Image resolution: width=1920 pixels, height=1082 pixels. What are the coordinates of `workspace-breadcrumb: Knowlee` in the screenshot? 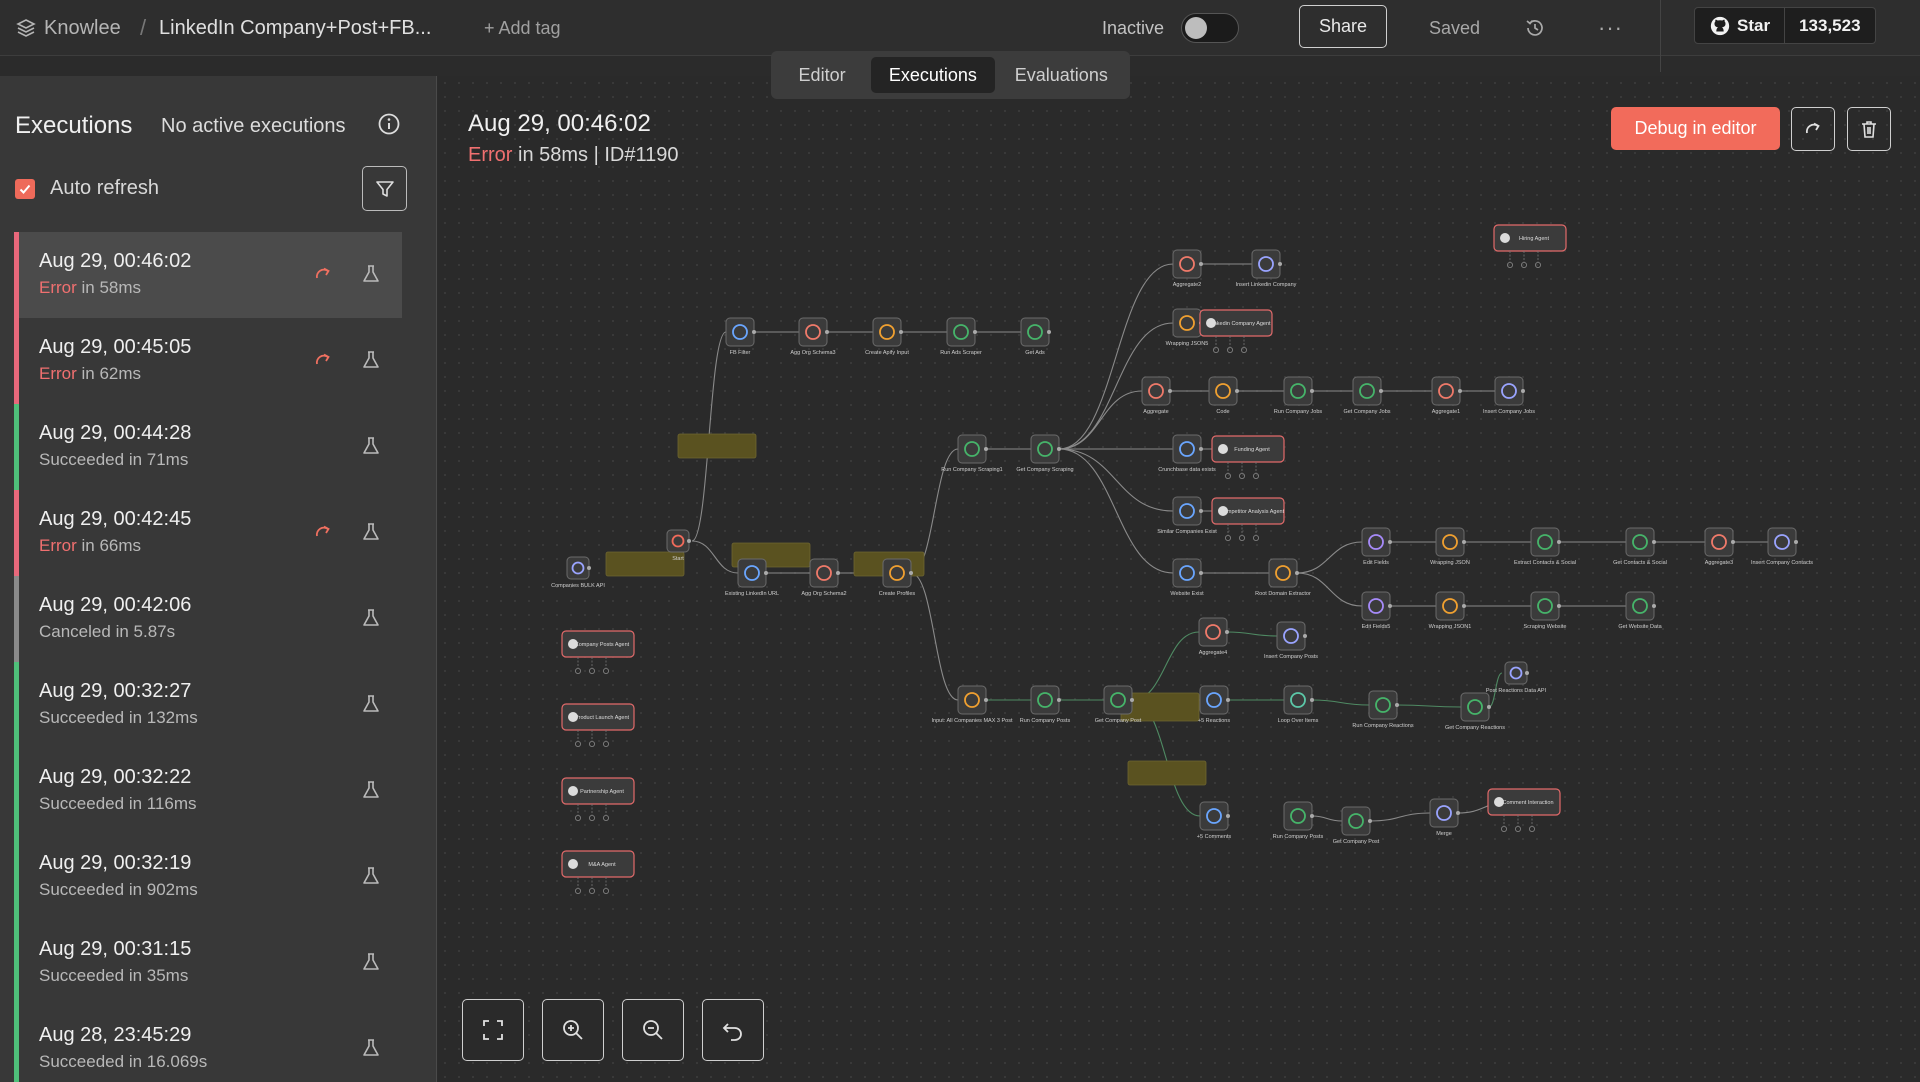 It's located at (68, 28).